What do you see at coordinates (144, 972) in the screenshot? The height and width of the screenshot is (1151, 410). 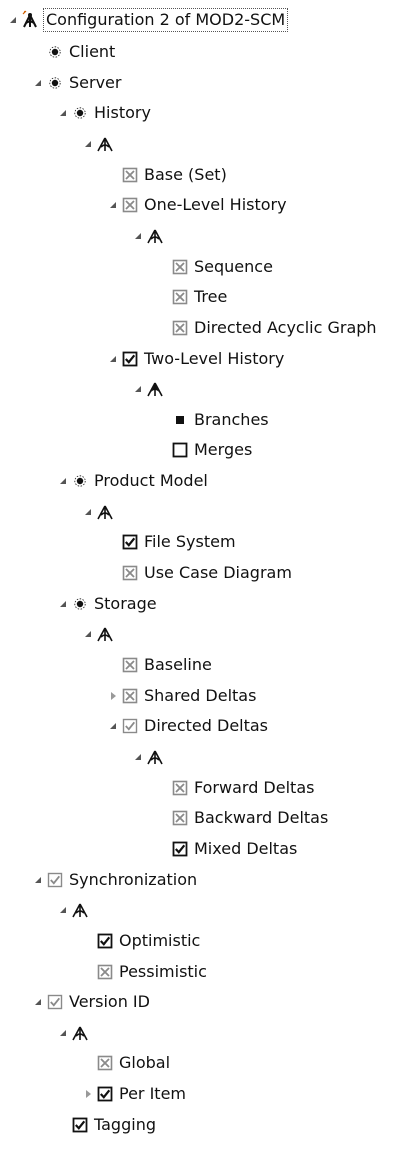 I see `tree-node: Pessimistic` at bounding box center [144, 972].